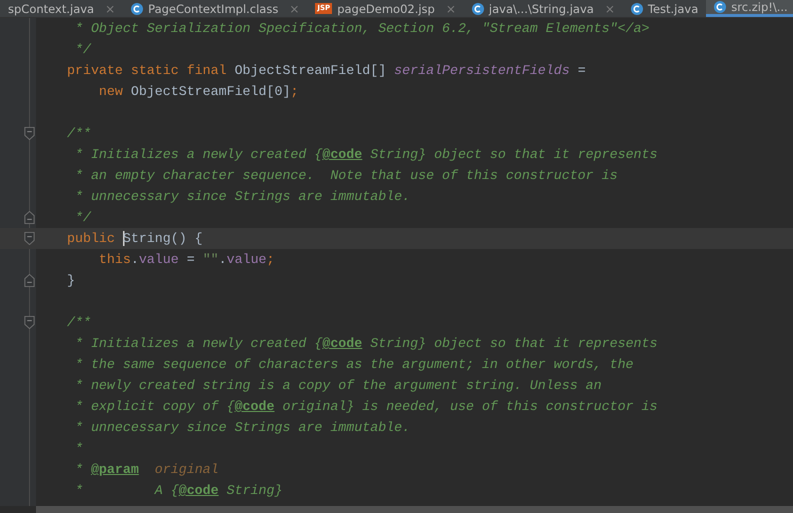 This screenshot has width=793, height=513. What do you see at coordinates (187, 260) in the screenshot?
I see `code-line: this.value = "".value;` at bounding box center [187, 260].